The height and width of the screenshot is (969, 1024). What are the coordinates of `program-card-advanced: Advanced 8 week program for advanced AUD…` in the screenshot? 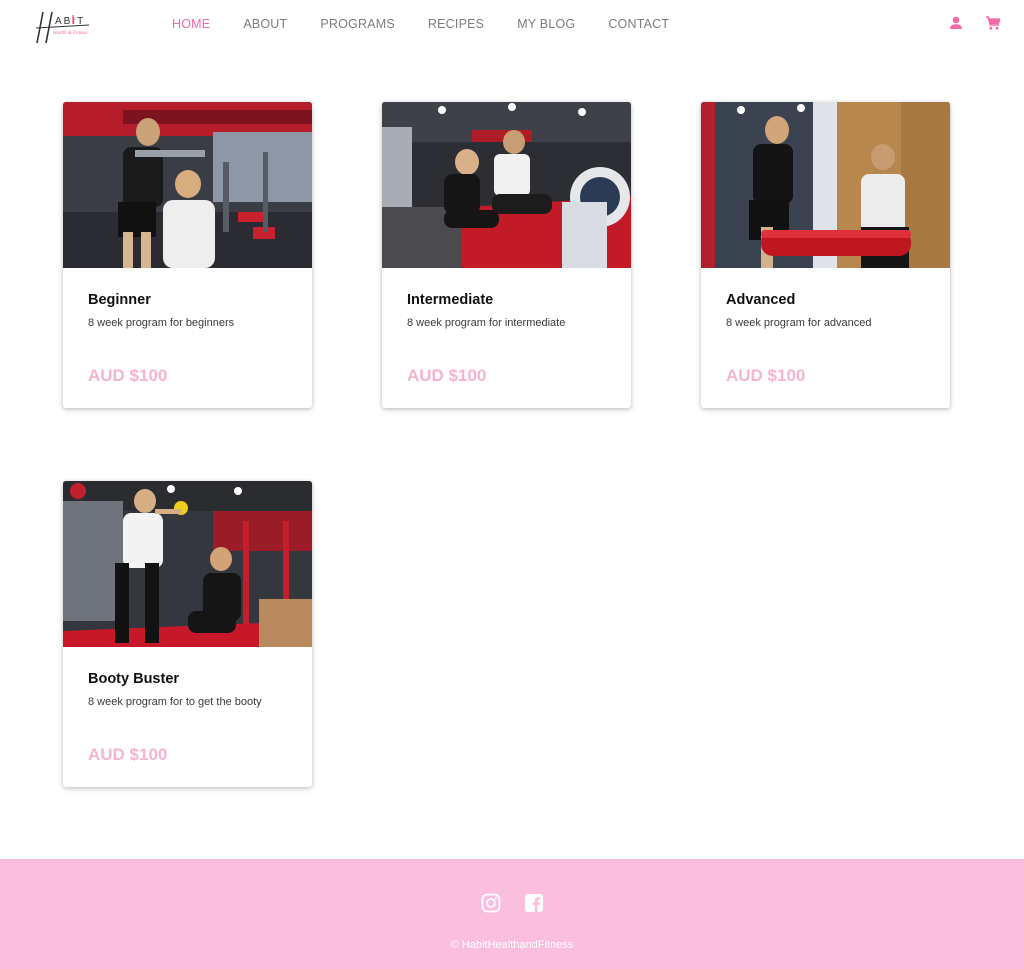 It's located at (825, 255).